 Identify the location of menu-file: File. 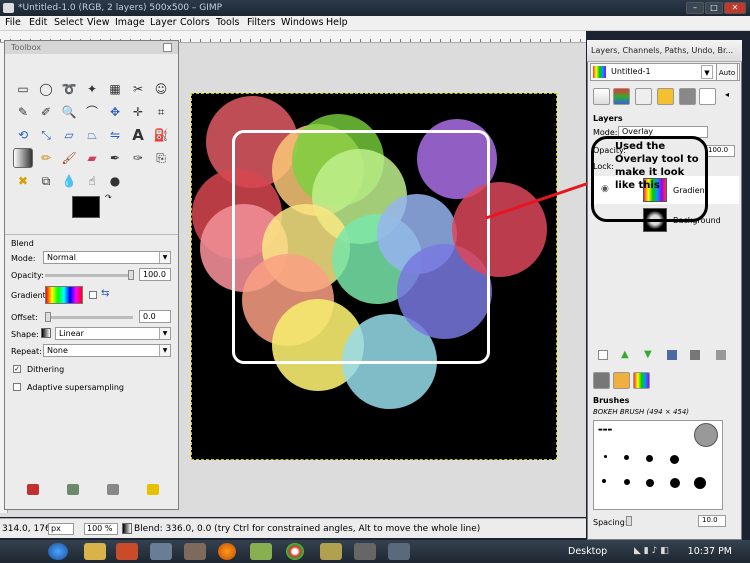
(13, 22).